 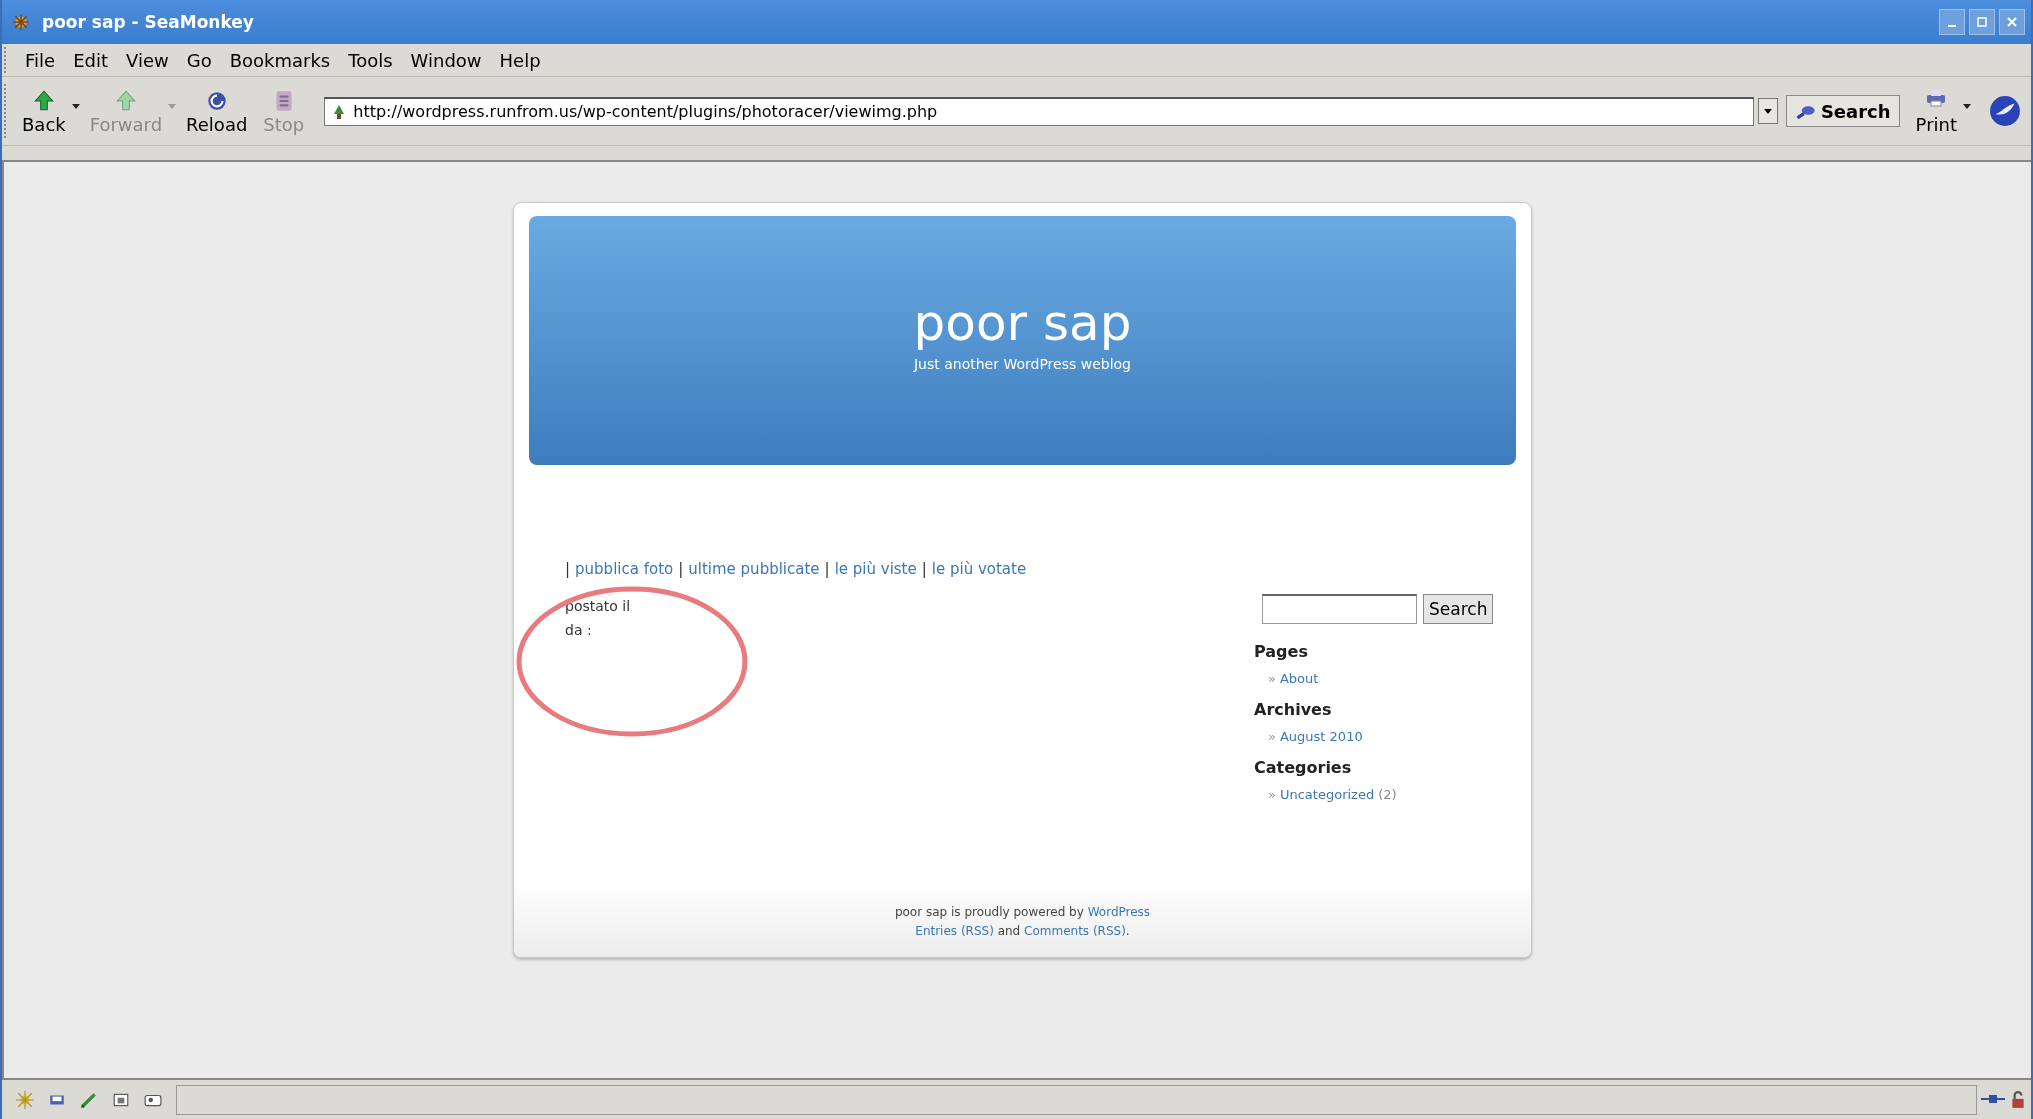 I want to click on menu-item: Window, so click(x=446, y=60).